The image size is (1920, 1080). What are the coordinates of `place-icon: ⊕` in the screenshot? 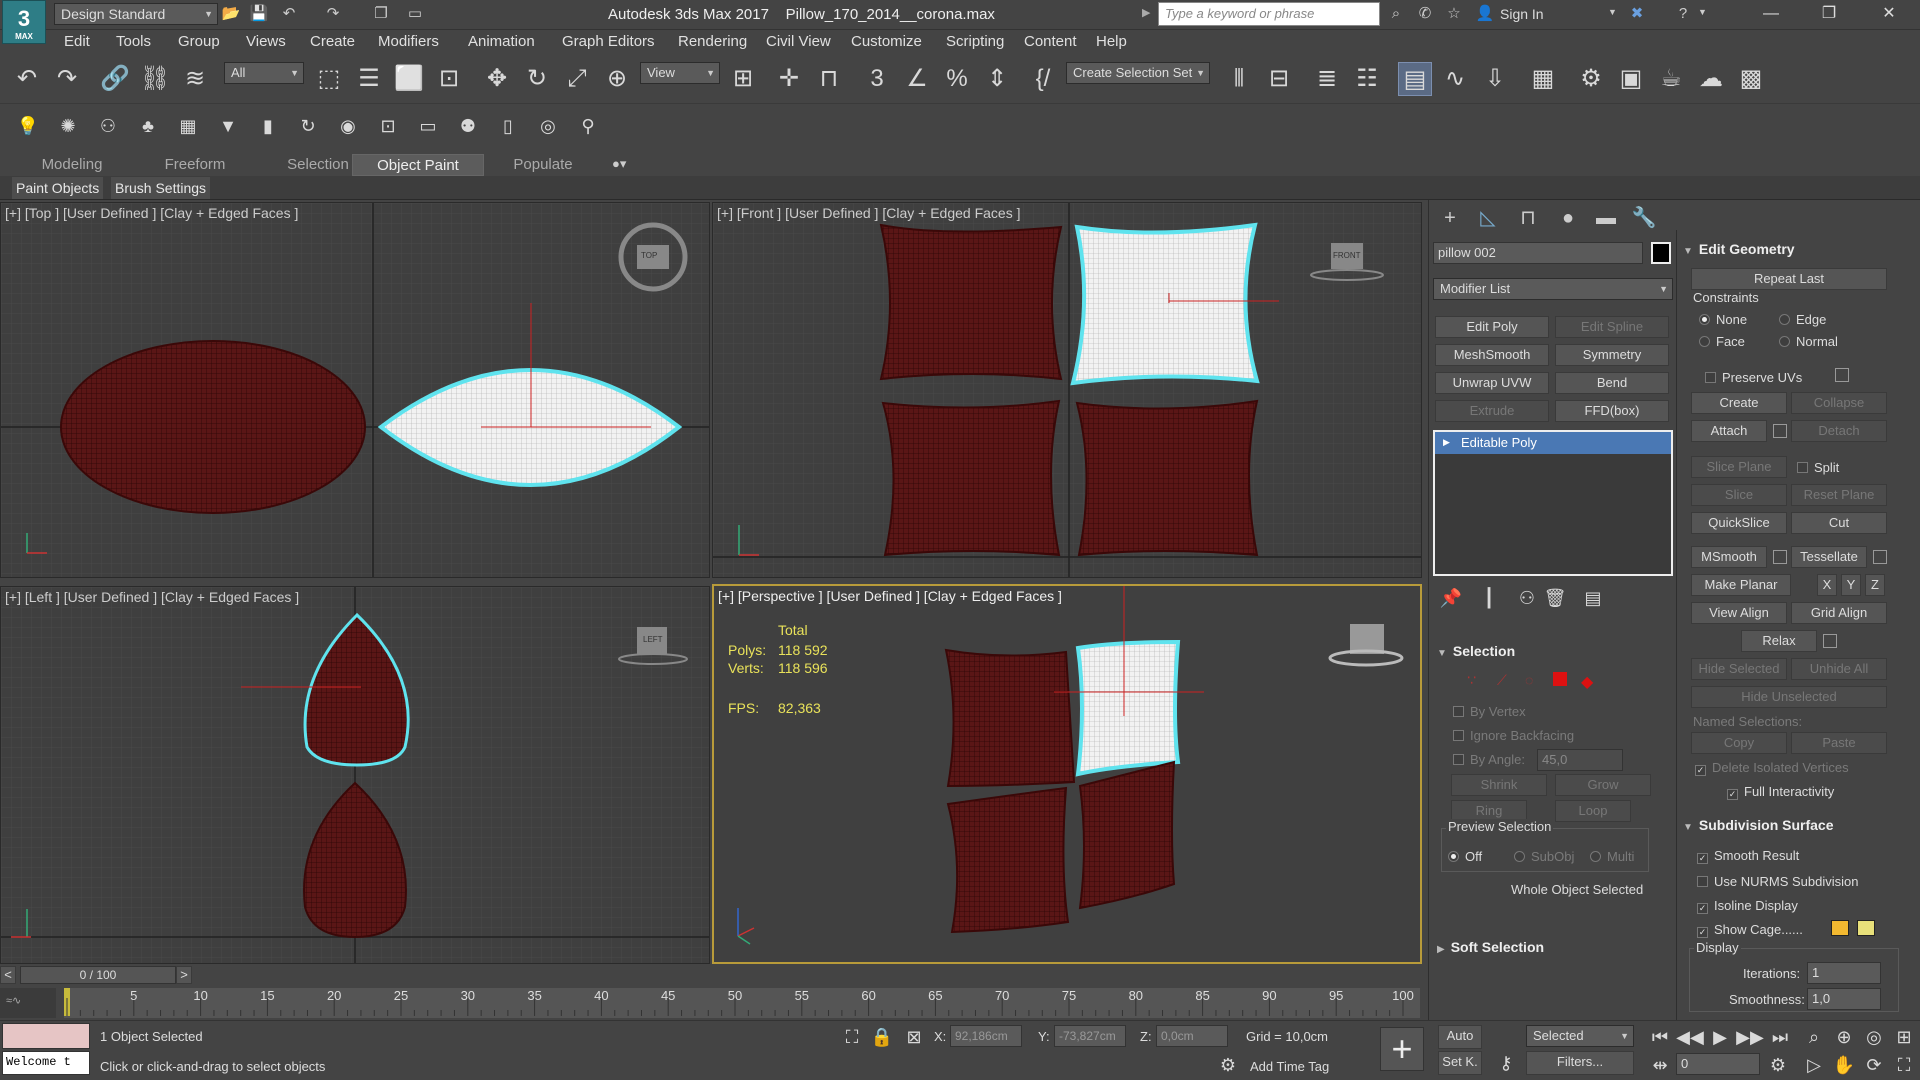 It's located at (617, 79).